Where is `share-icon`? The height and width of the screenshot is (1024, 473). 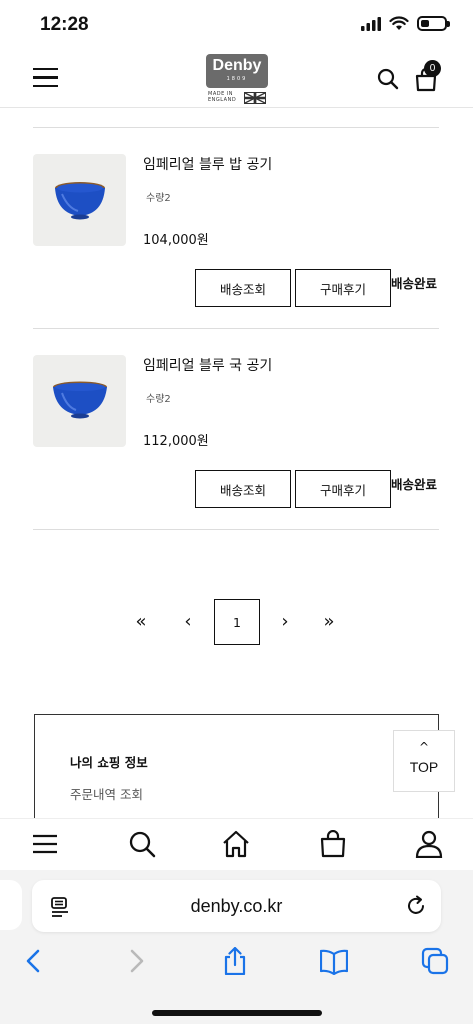 share-icon is located at coordinates (235, 961).